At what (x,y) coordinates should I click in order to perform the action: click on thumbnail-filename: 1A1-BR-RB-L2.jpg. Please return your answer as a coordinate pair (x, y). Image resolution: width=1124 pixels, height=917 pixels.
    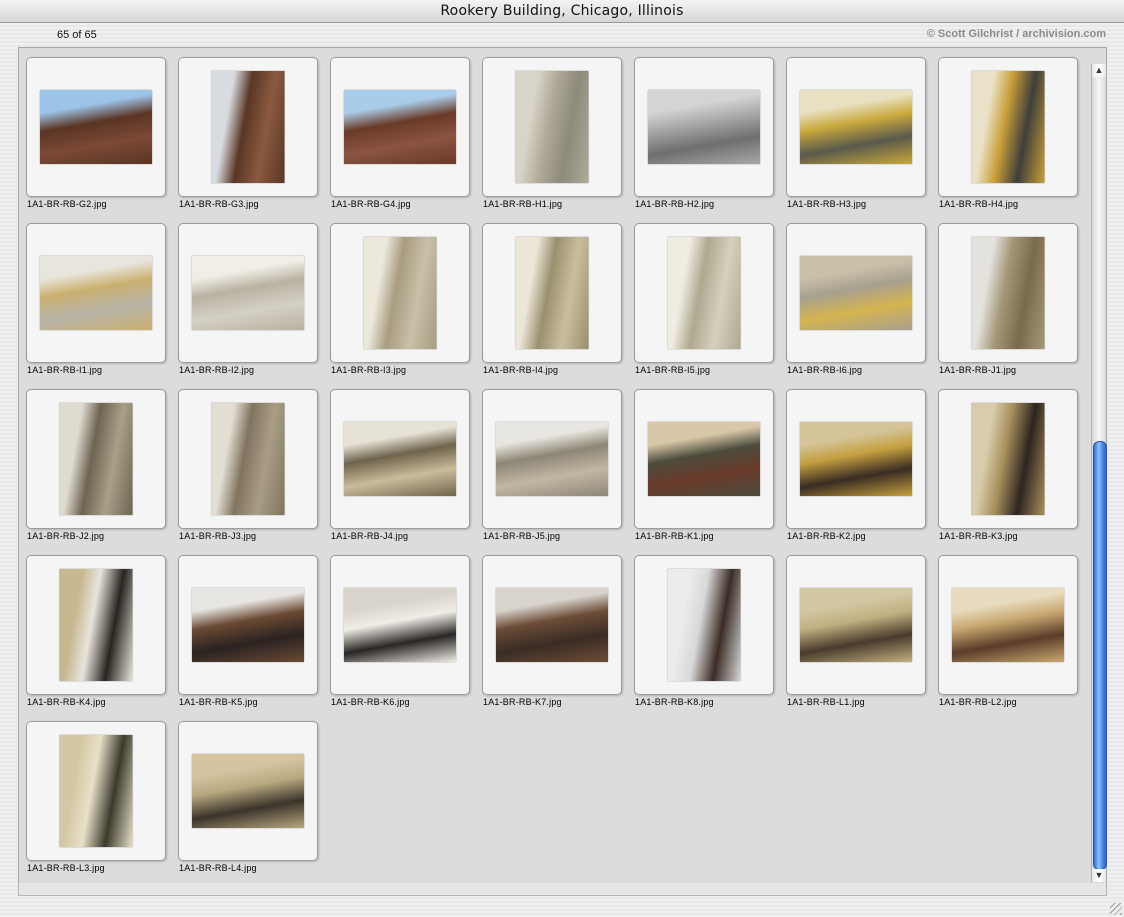
    Looking at the image, I should click on (978, 702).